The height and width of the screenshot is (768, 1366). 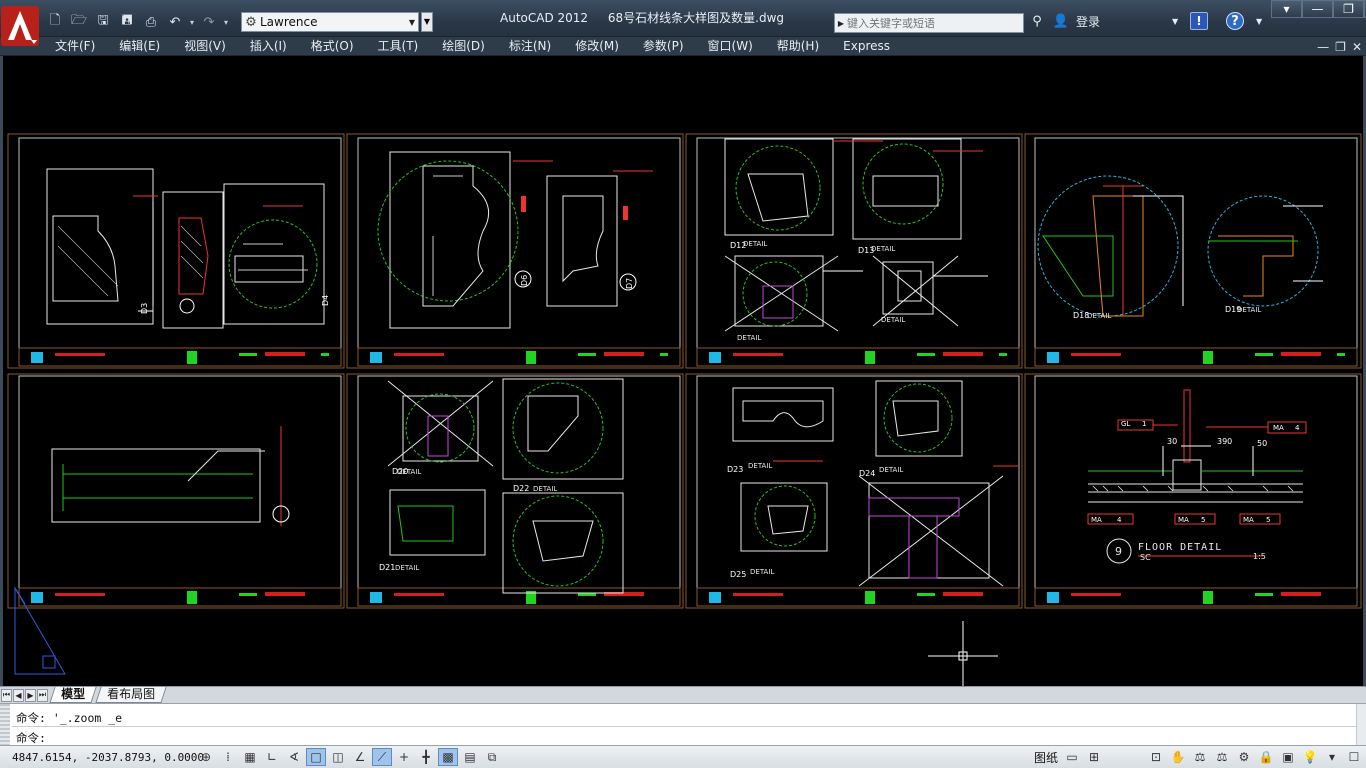 What do you see at coordinates (1072, 757) in the screenshot?
I see `layout-view-icon: ▭` at bounding box center [1072, 757].